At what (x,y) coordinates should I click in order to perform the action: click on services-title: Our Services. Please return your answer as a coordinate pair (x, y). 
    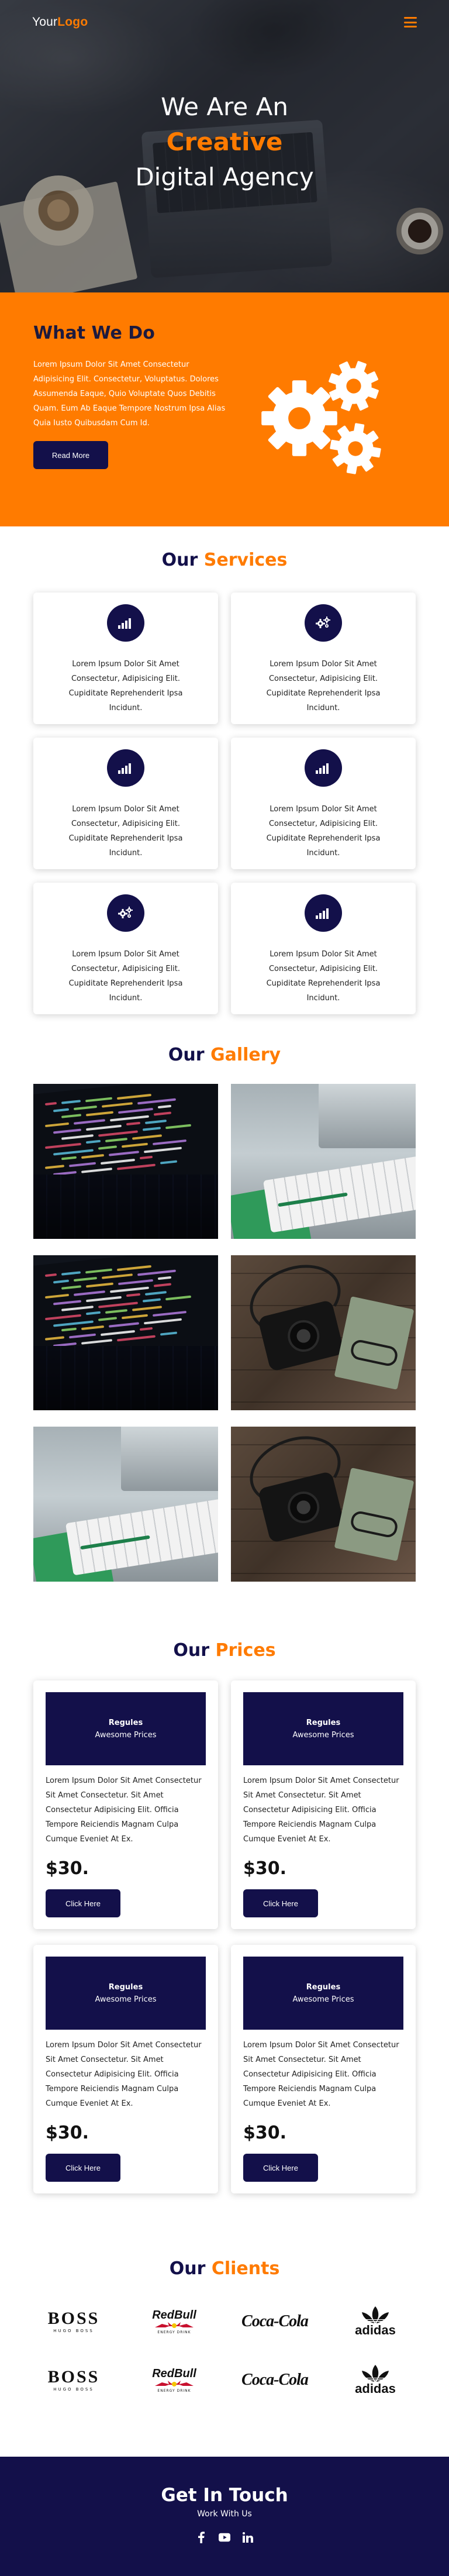
    Looking at the image, I should click on (224, 560).